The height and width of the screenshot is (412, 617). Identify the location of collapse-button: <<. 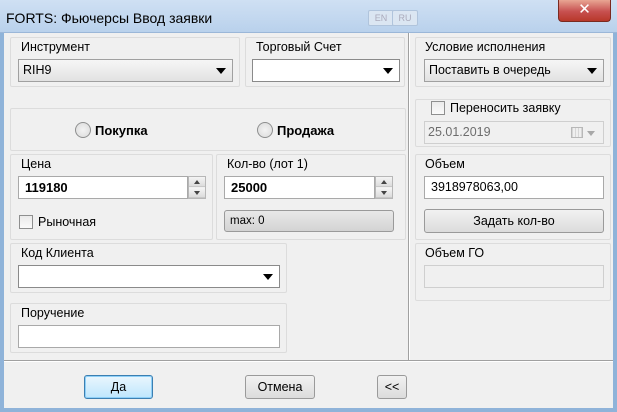
(392, 387).